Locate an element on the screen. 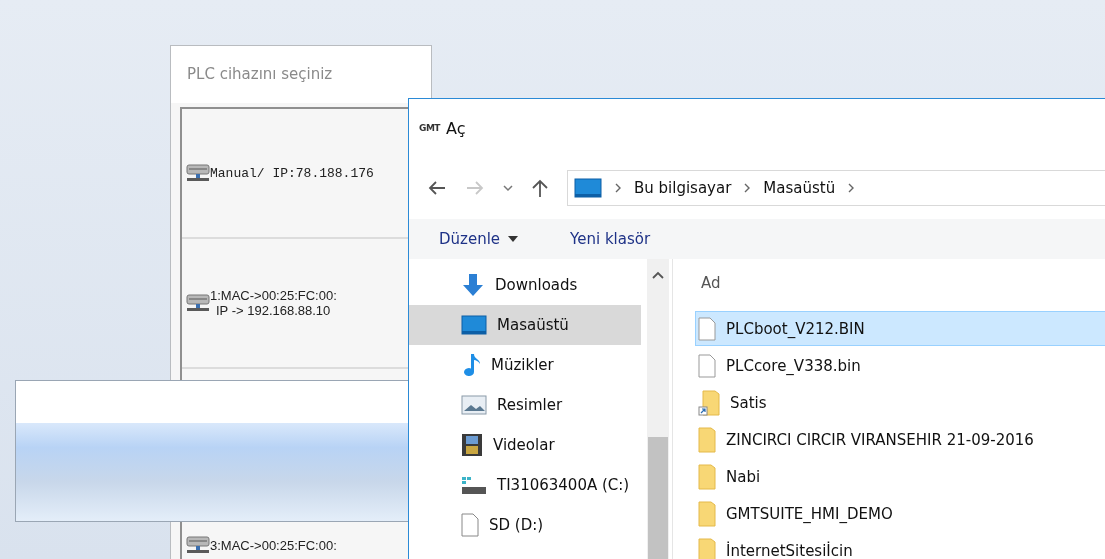 The width and height of the screenshot is (1105, 559). up-arrow-icon is located at coordinates (540, 188).